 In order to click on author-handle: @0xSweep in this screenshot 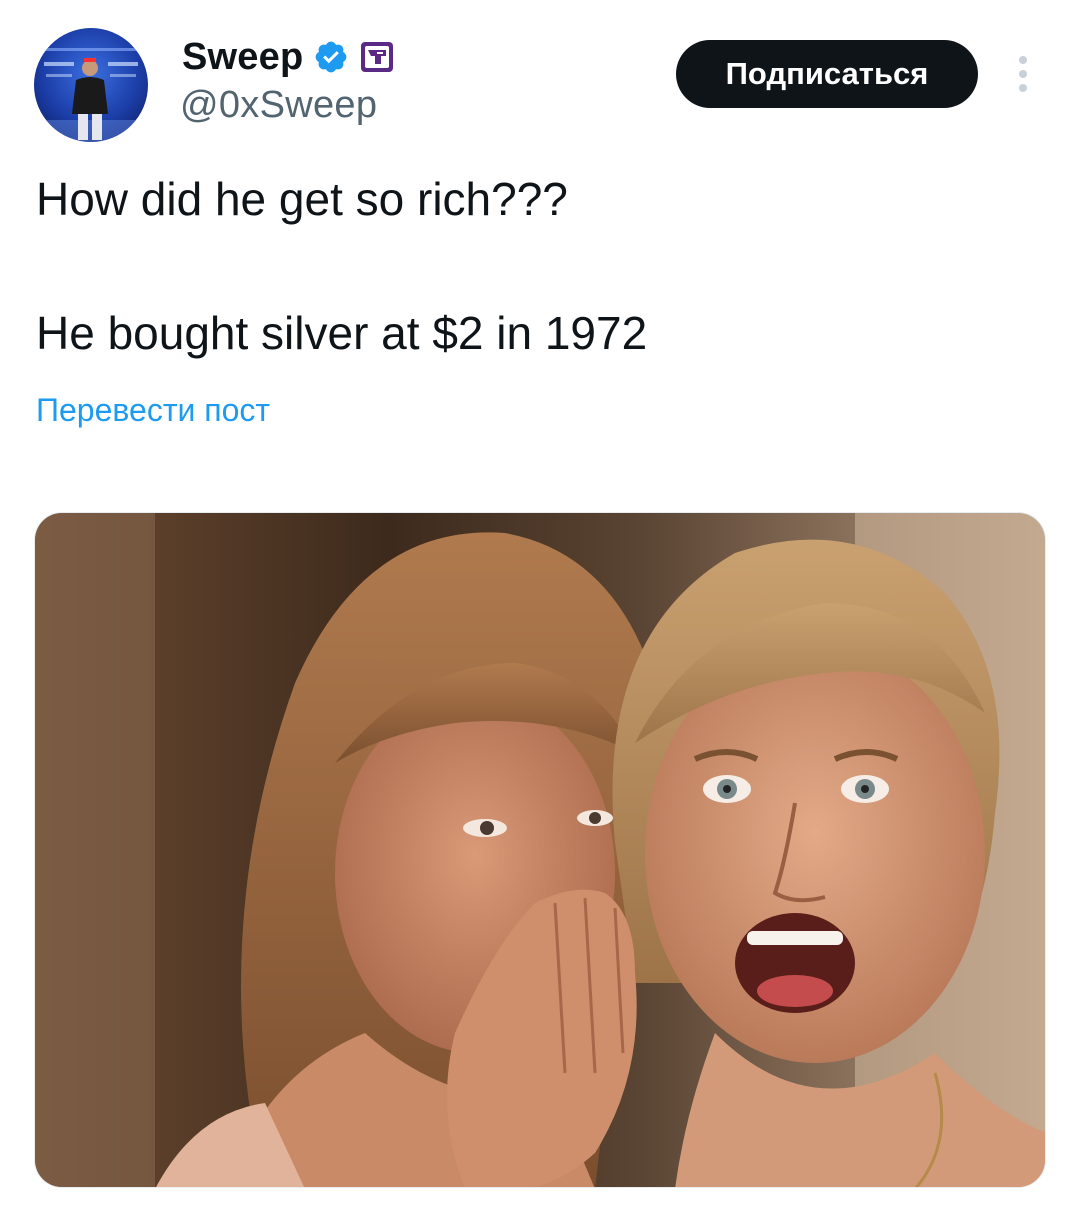, I will do `click(278, 105)`.